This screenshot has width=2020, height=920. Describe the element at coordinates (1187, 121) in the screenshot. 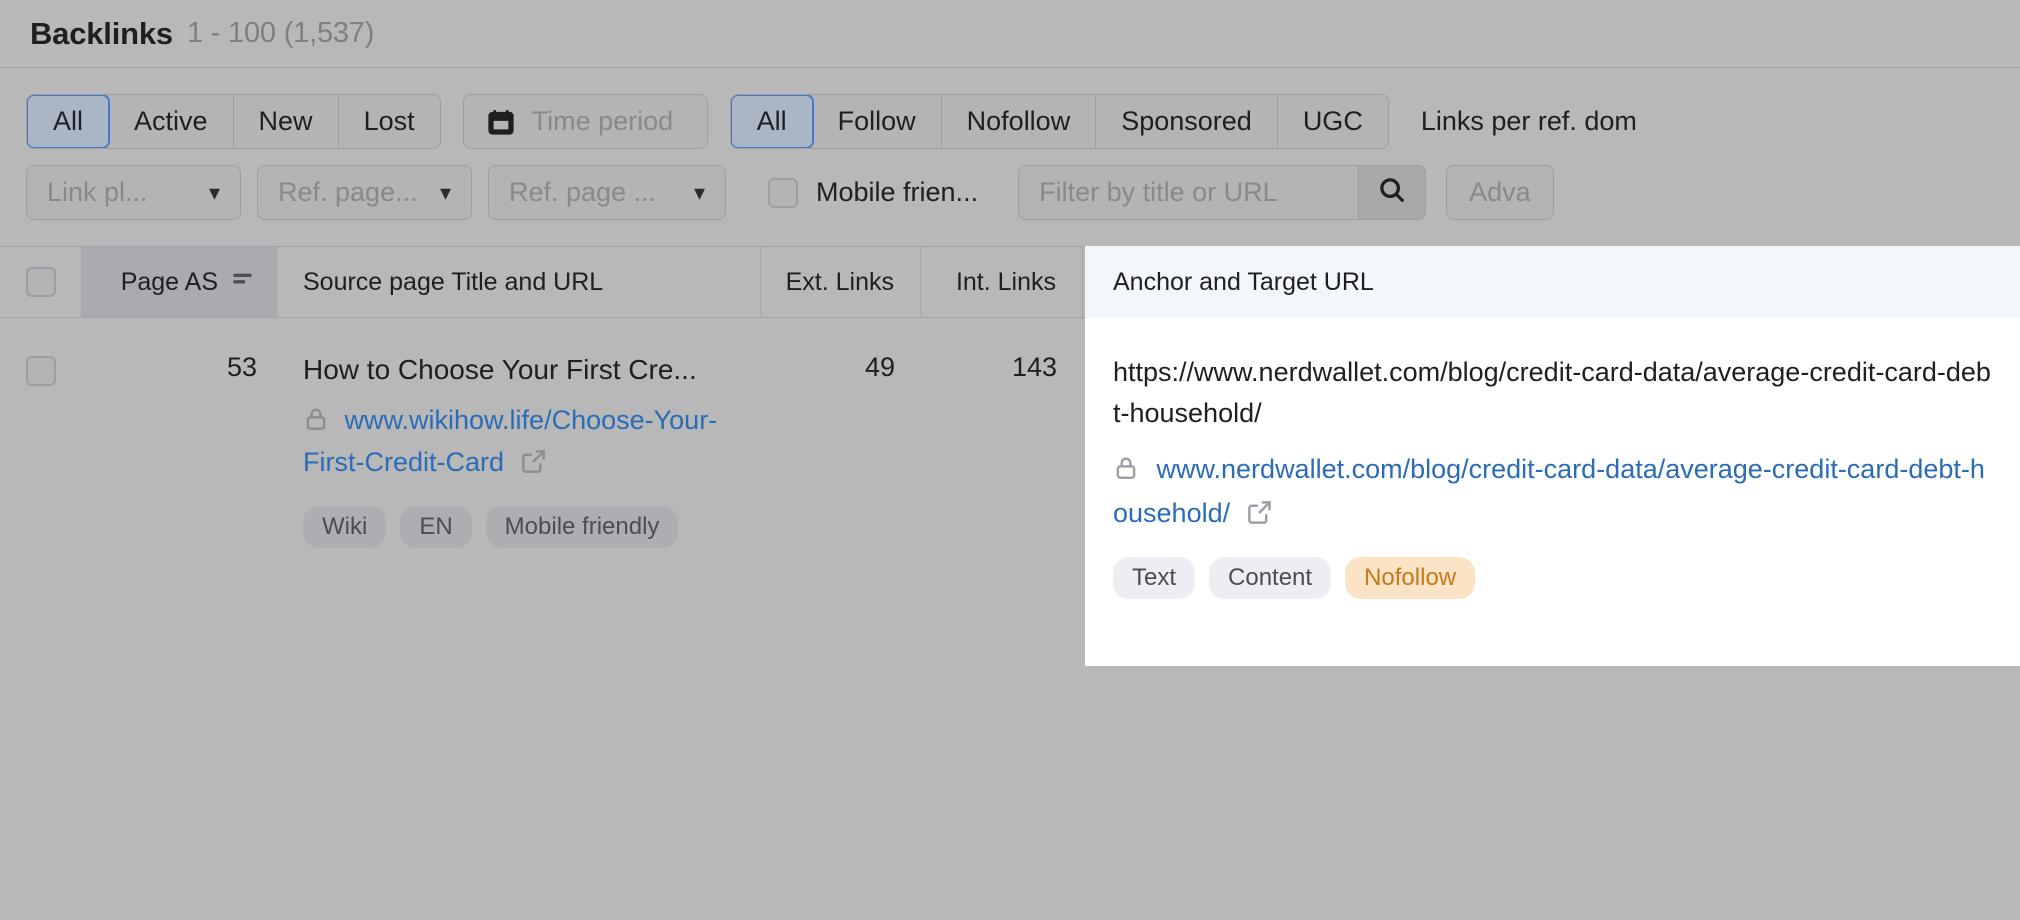

I see `follow-filter-sponsored: Sponsored` at that location.